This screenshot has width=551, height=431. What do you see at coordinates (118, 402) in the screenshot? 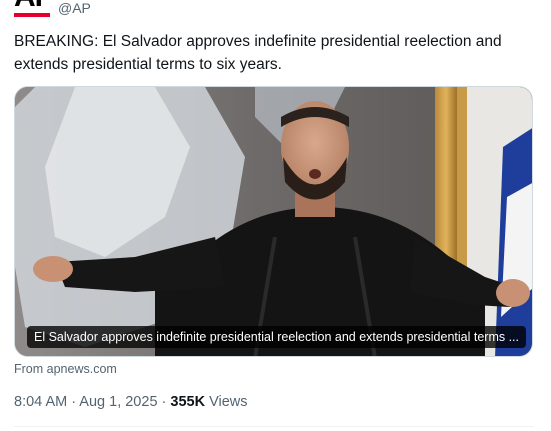
I see `tweet-date: Aug 1, 2025` at bounding box center [118, 402].